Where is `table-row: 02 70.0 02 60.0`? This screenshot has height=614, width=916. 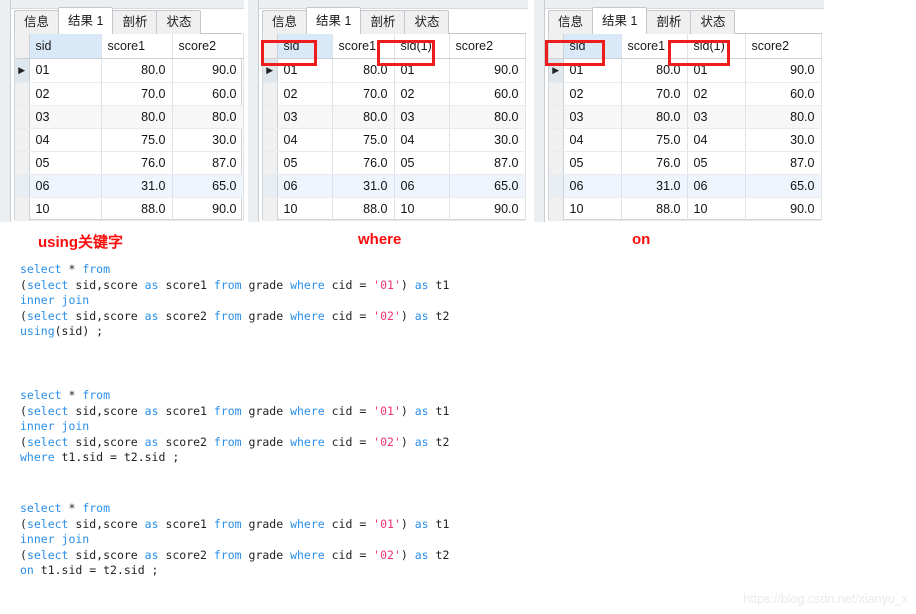 table-row: 02 70.0 02 60.0 is located at coordinates (685, 94).